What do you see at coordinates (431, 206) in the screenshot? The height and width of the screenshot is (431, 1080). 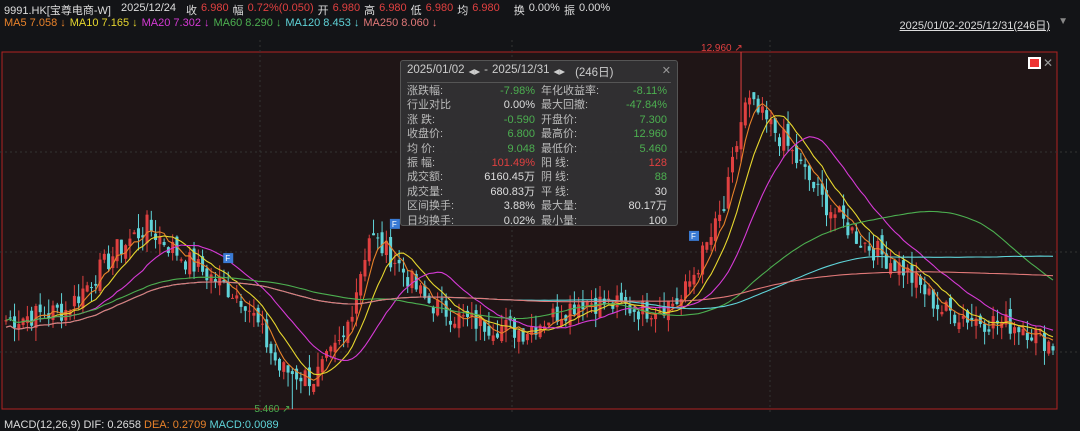 I see `stat-label: 区间换手:` at bounding box center [431, 206].